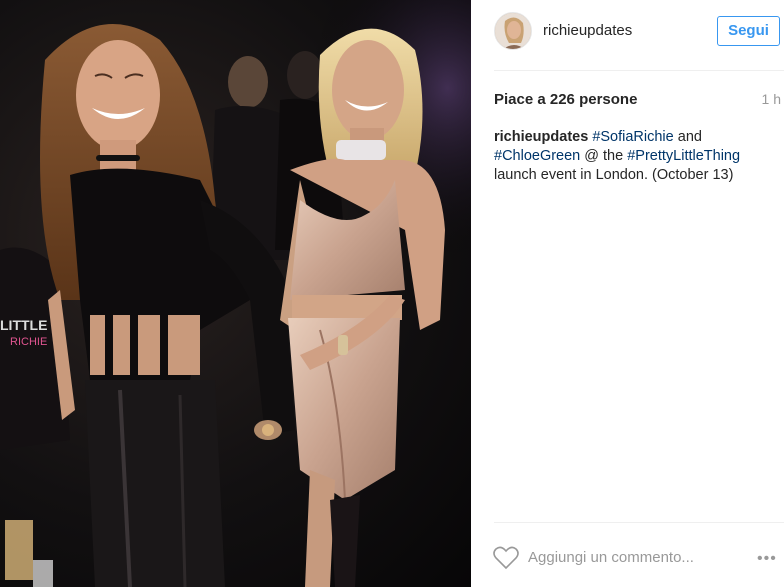 The height and width of the screenshot is (587, 784). What do you see at coordinates (767, 559) in the screenshot?
I see `more-options-icon: •••` at bounding box center [767, 559].